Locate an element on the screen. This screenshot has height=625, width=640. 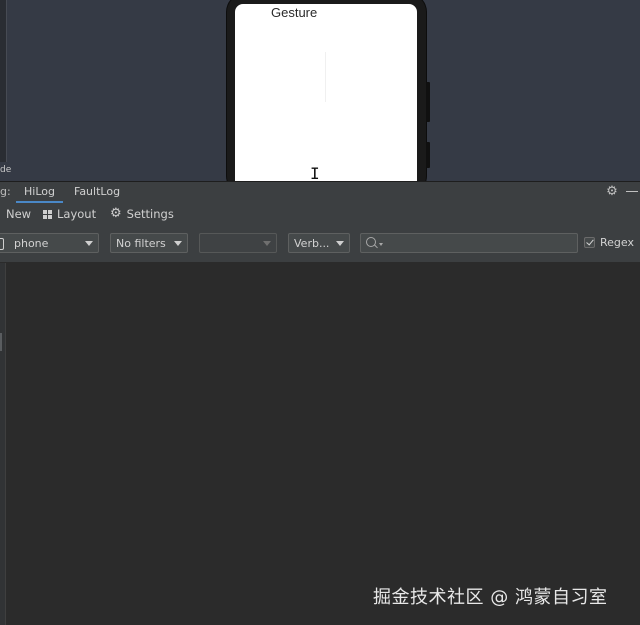
search-history-caret-icon is located at coordinates (381, 244).